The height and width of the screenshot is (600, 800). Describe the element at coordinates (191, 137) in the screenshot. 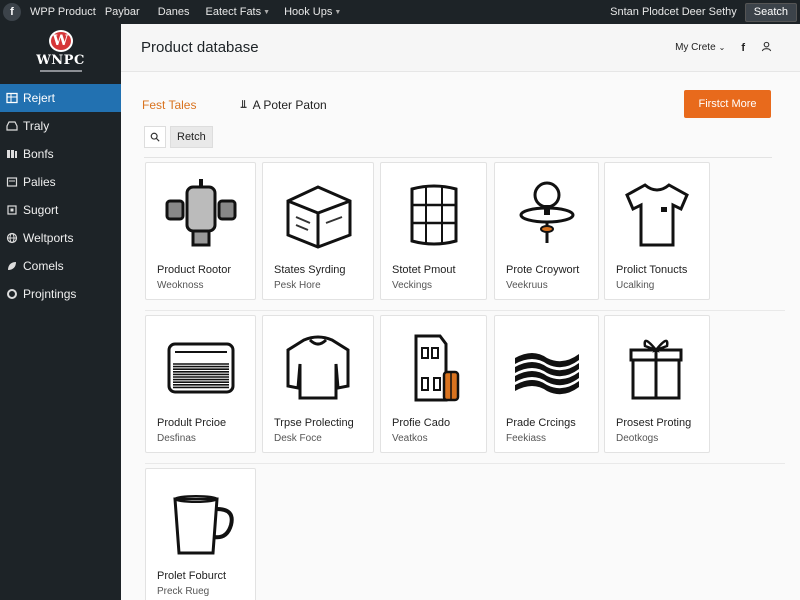

I see `search-button: Retch` at that location.